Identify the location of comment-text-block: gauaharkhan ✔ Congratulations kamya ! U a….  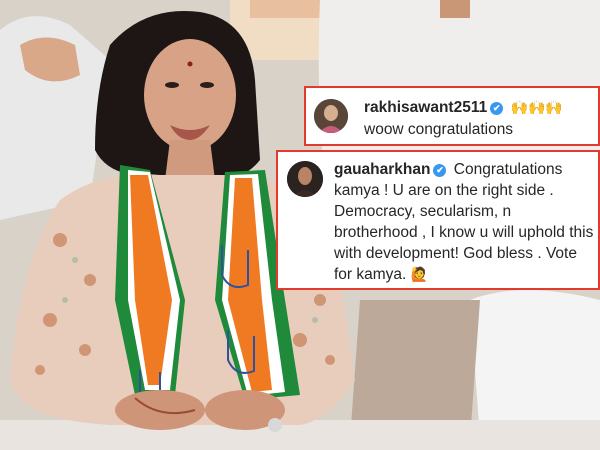
(465, 222).